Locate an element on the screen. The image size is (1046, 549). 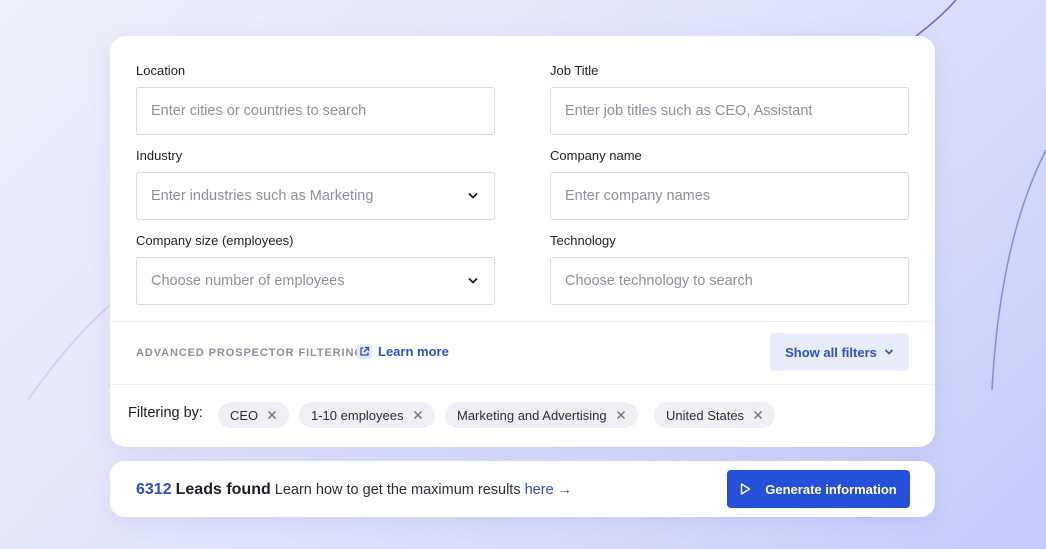
industry-select: Enter industries such as Marketing is located at coordinates (315, 196).